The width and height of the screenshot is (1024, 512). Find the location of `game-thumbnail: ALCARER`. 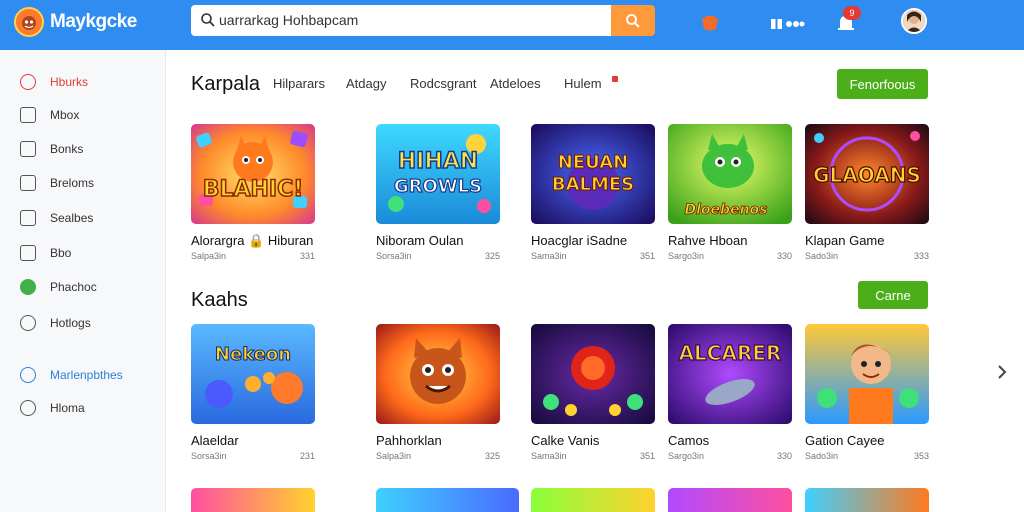

game-thumbnail: ALCARER is located at coordinates (730, 374).